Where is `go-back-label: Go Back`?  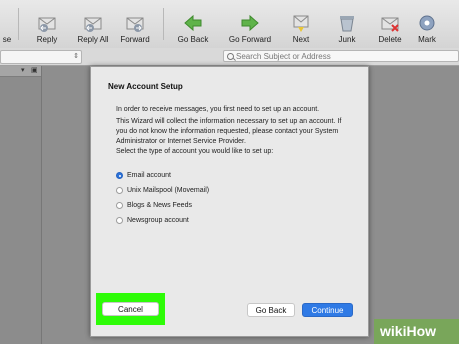
go-back-label: Go Back is located at coordinates (193, 39).